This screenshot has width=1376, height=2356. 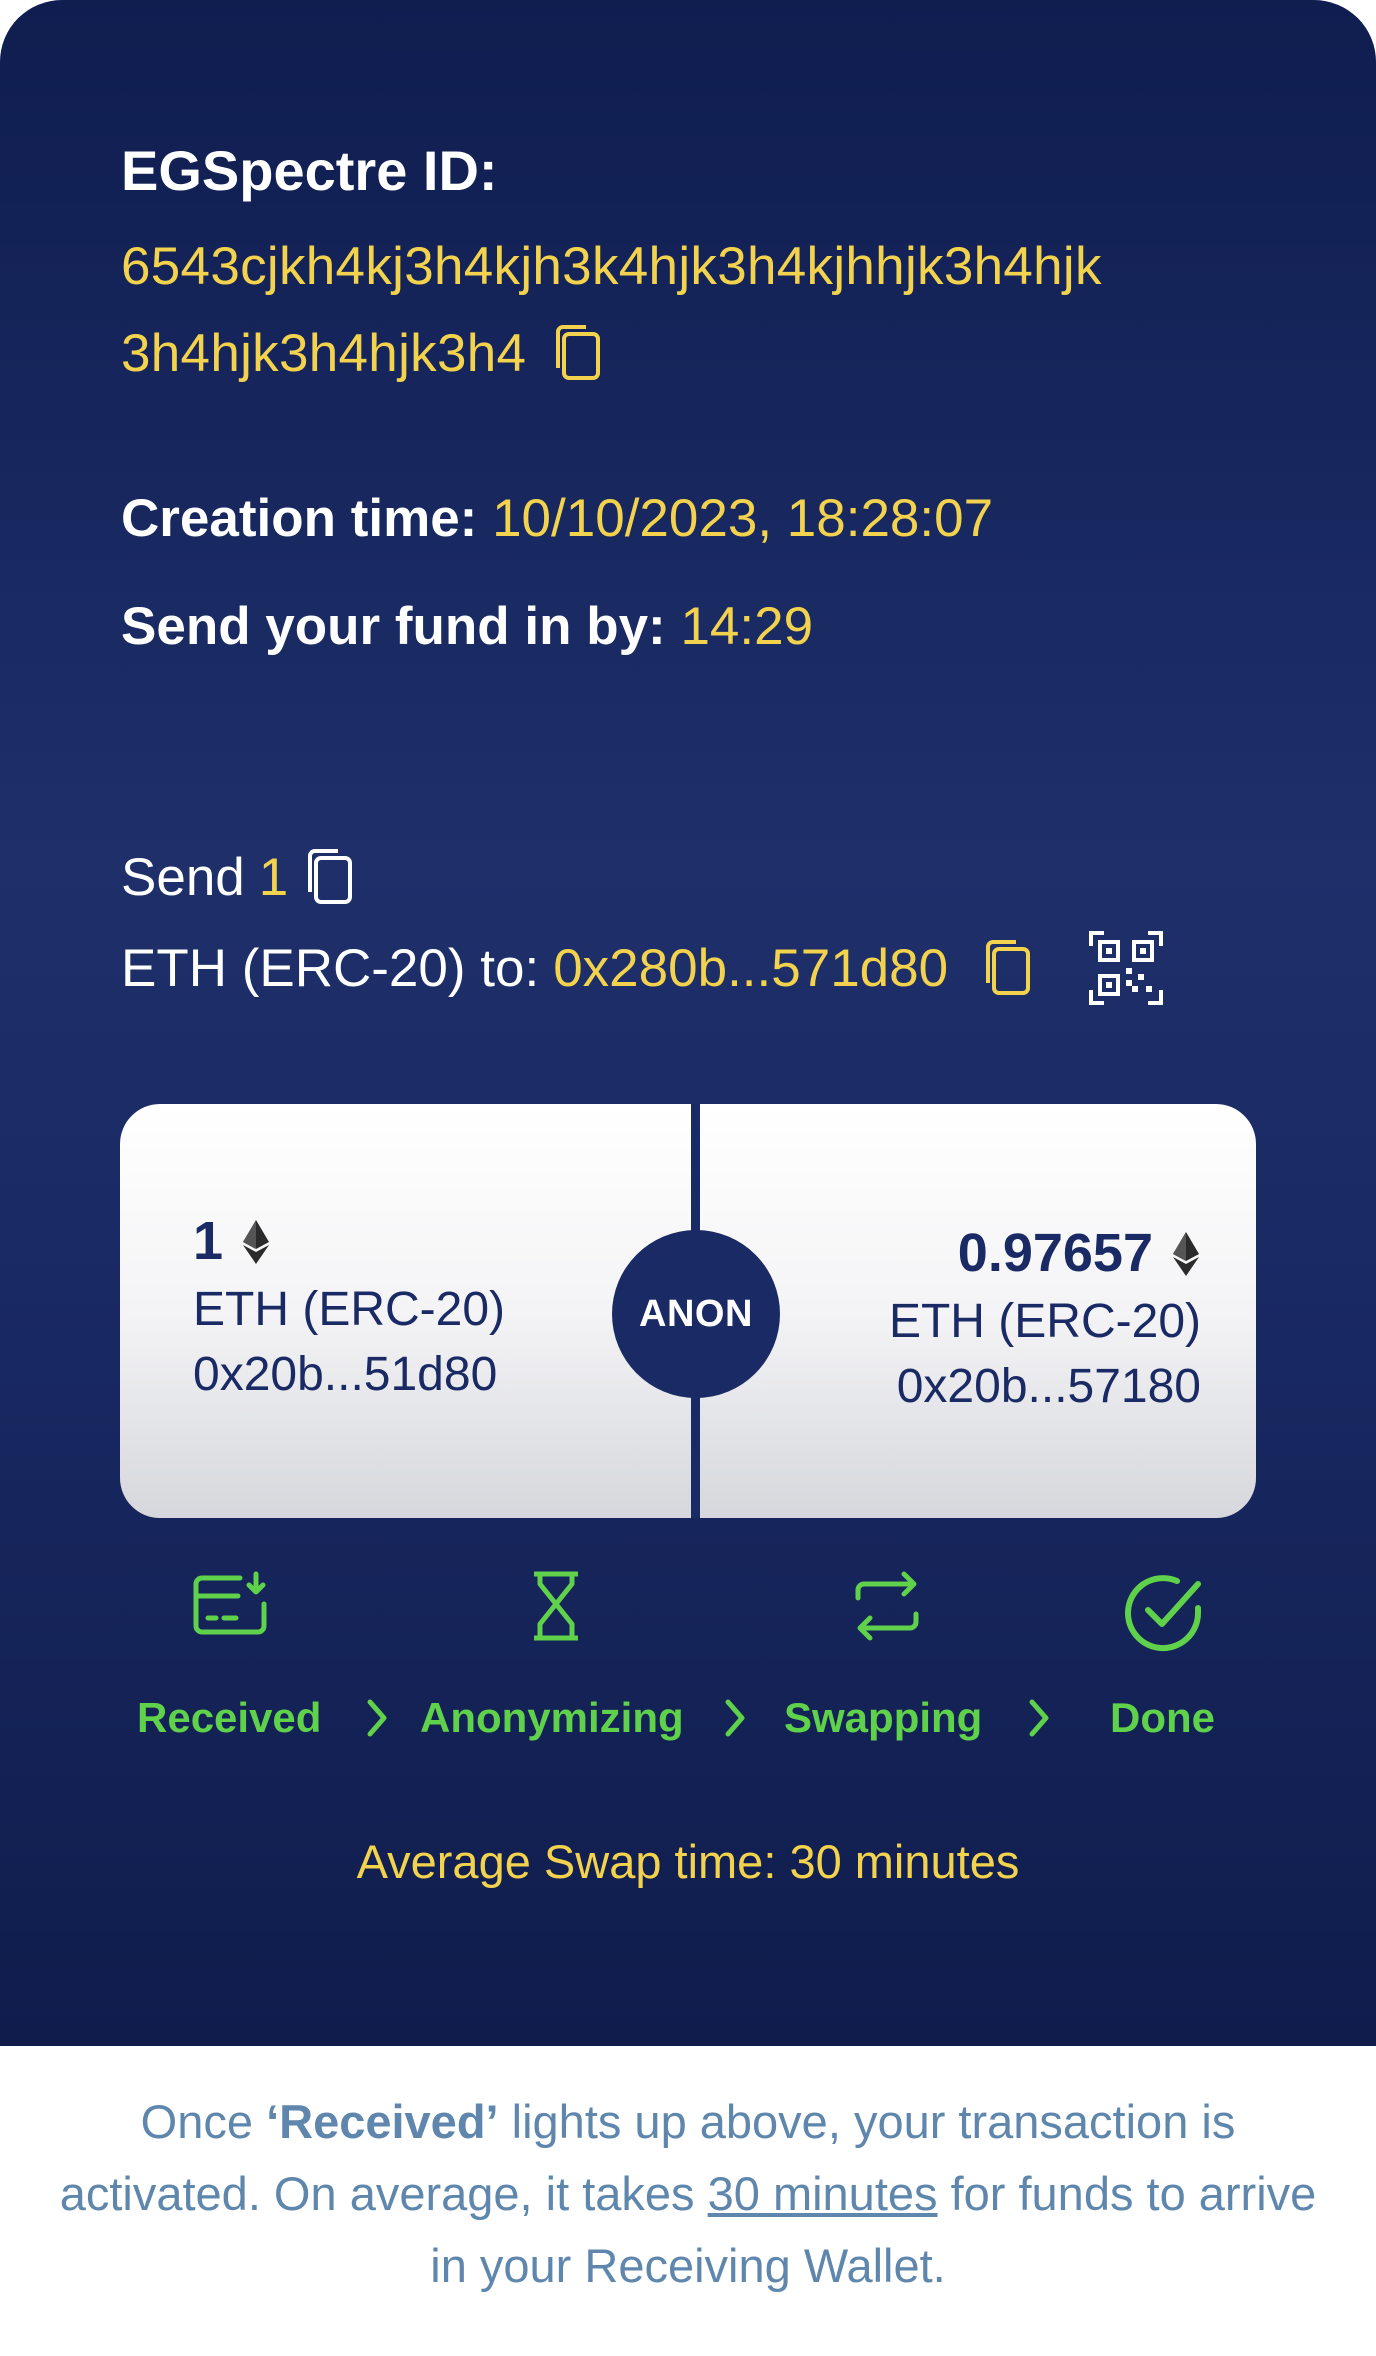 What do you see at coordinates (382, 2121) in the screenshot?
I see `note-bold: ‘Received’` at bounding box center [382, 2121].